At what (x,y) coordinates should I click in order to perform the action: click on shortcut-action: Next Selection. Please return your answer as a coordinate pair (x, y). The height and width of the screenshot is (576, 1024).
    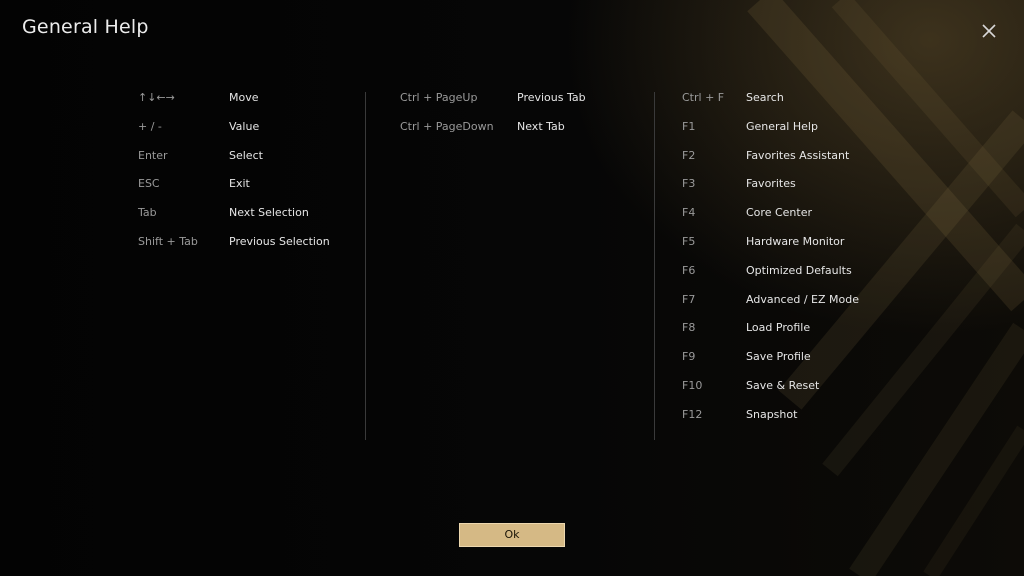
    Looking at the image, I should click on (269, 213).